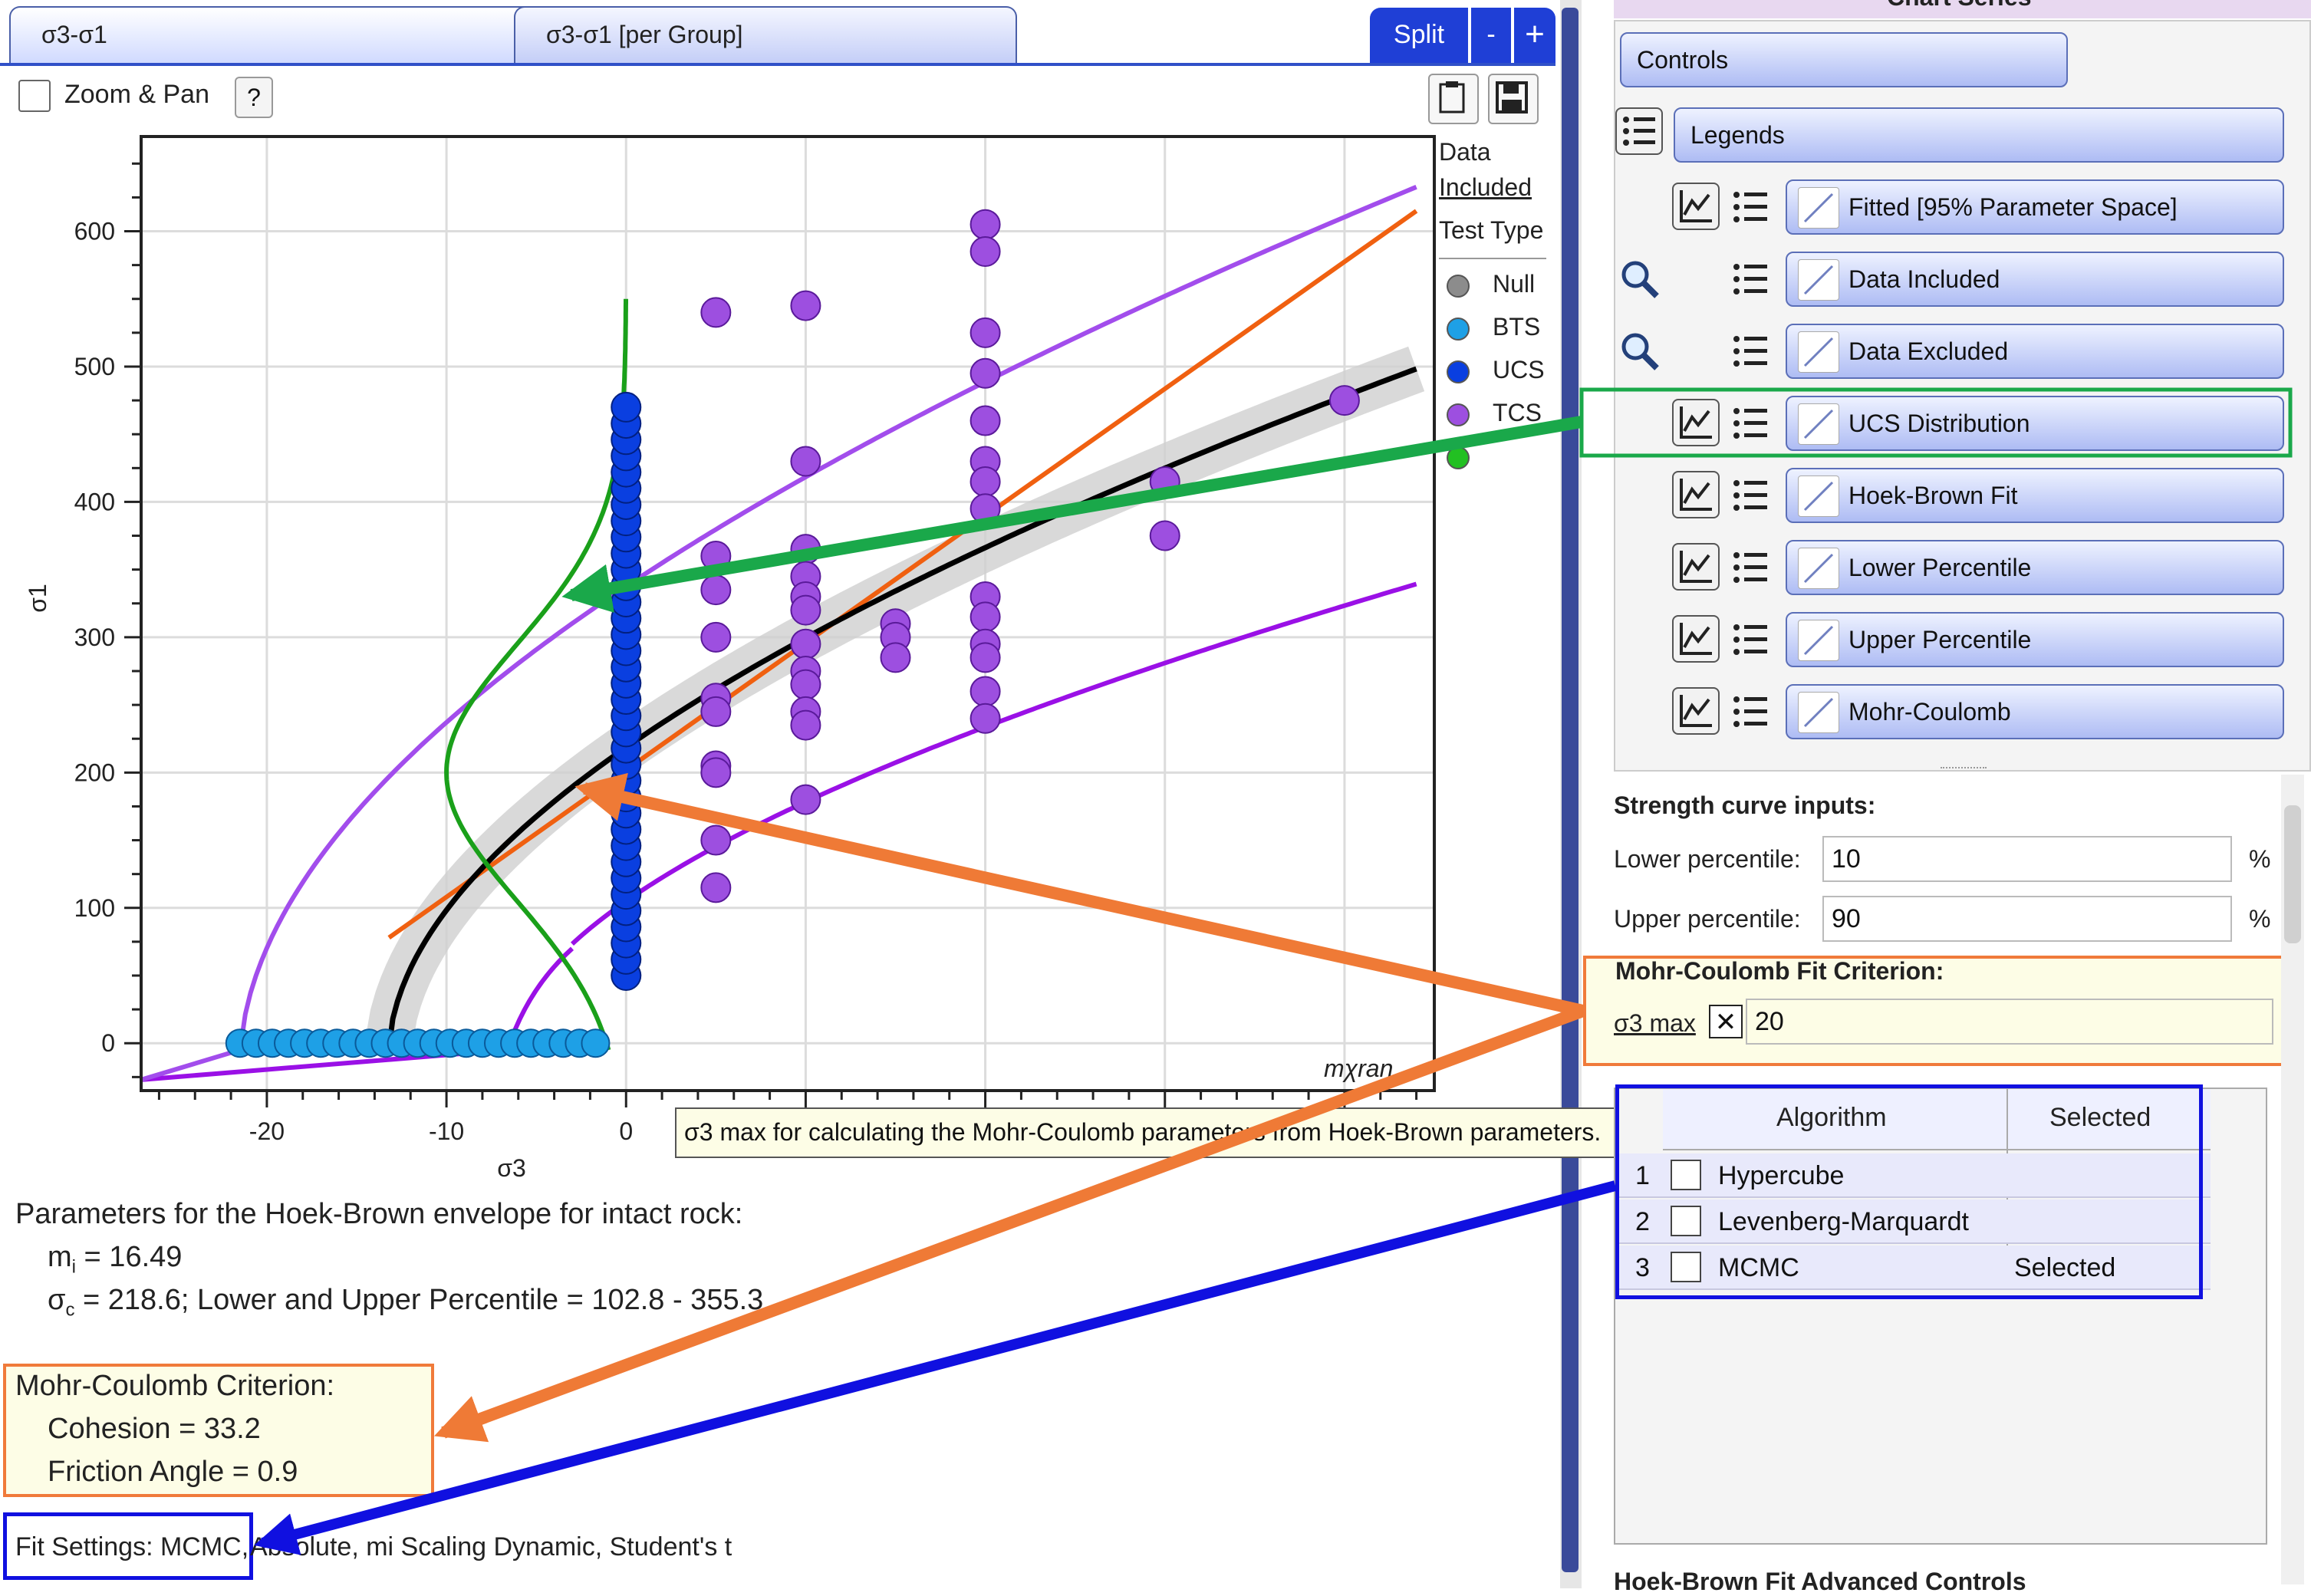  Describe the element at coordinates (1745, 805) in the screenshot. I see `strength-inputs-title: Strength curve inputs:` at that location.